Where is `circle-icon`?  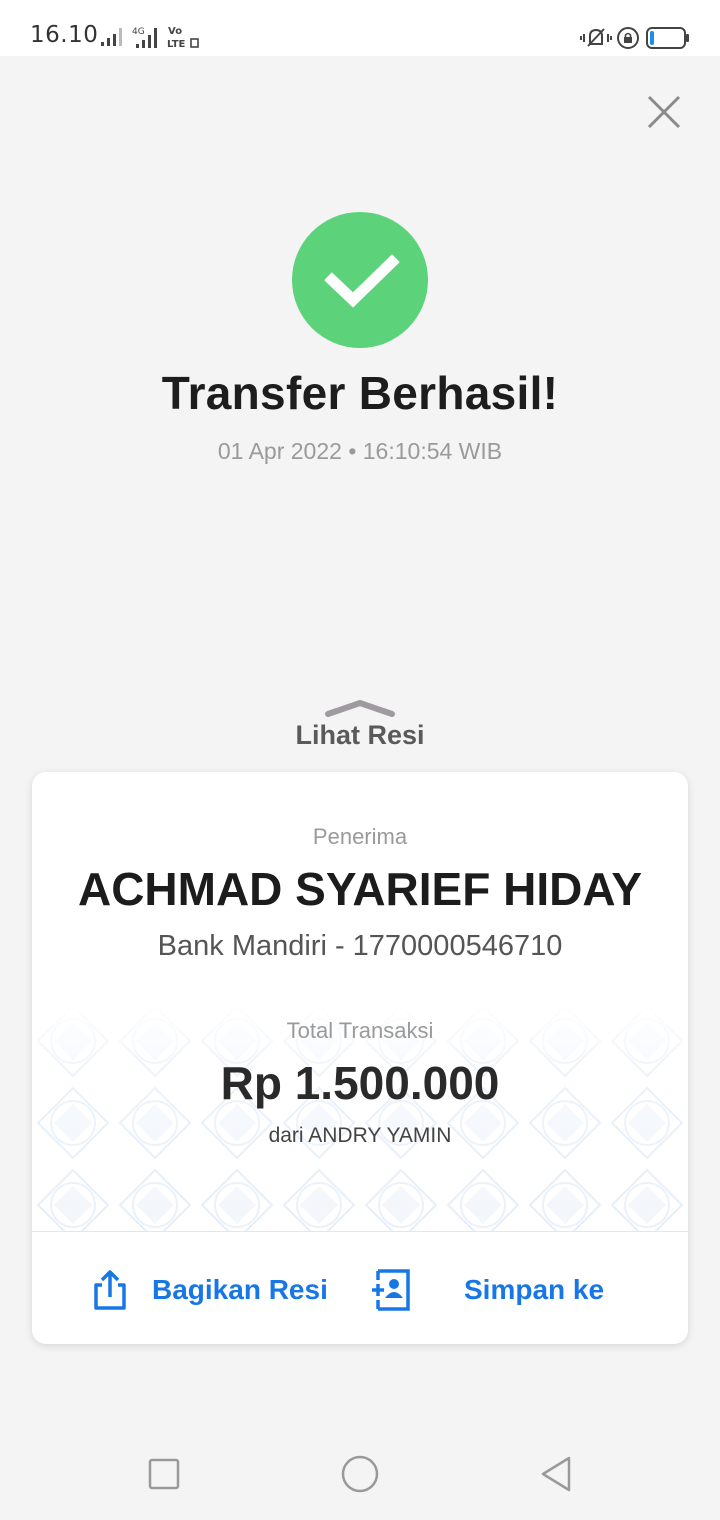 circle-icon is located at coordinates (360, 1474).